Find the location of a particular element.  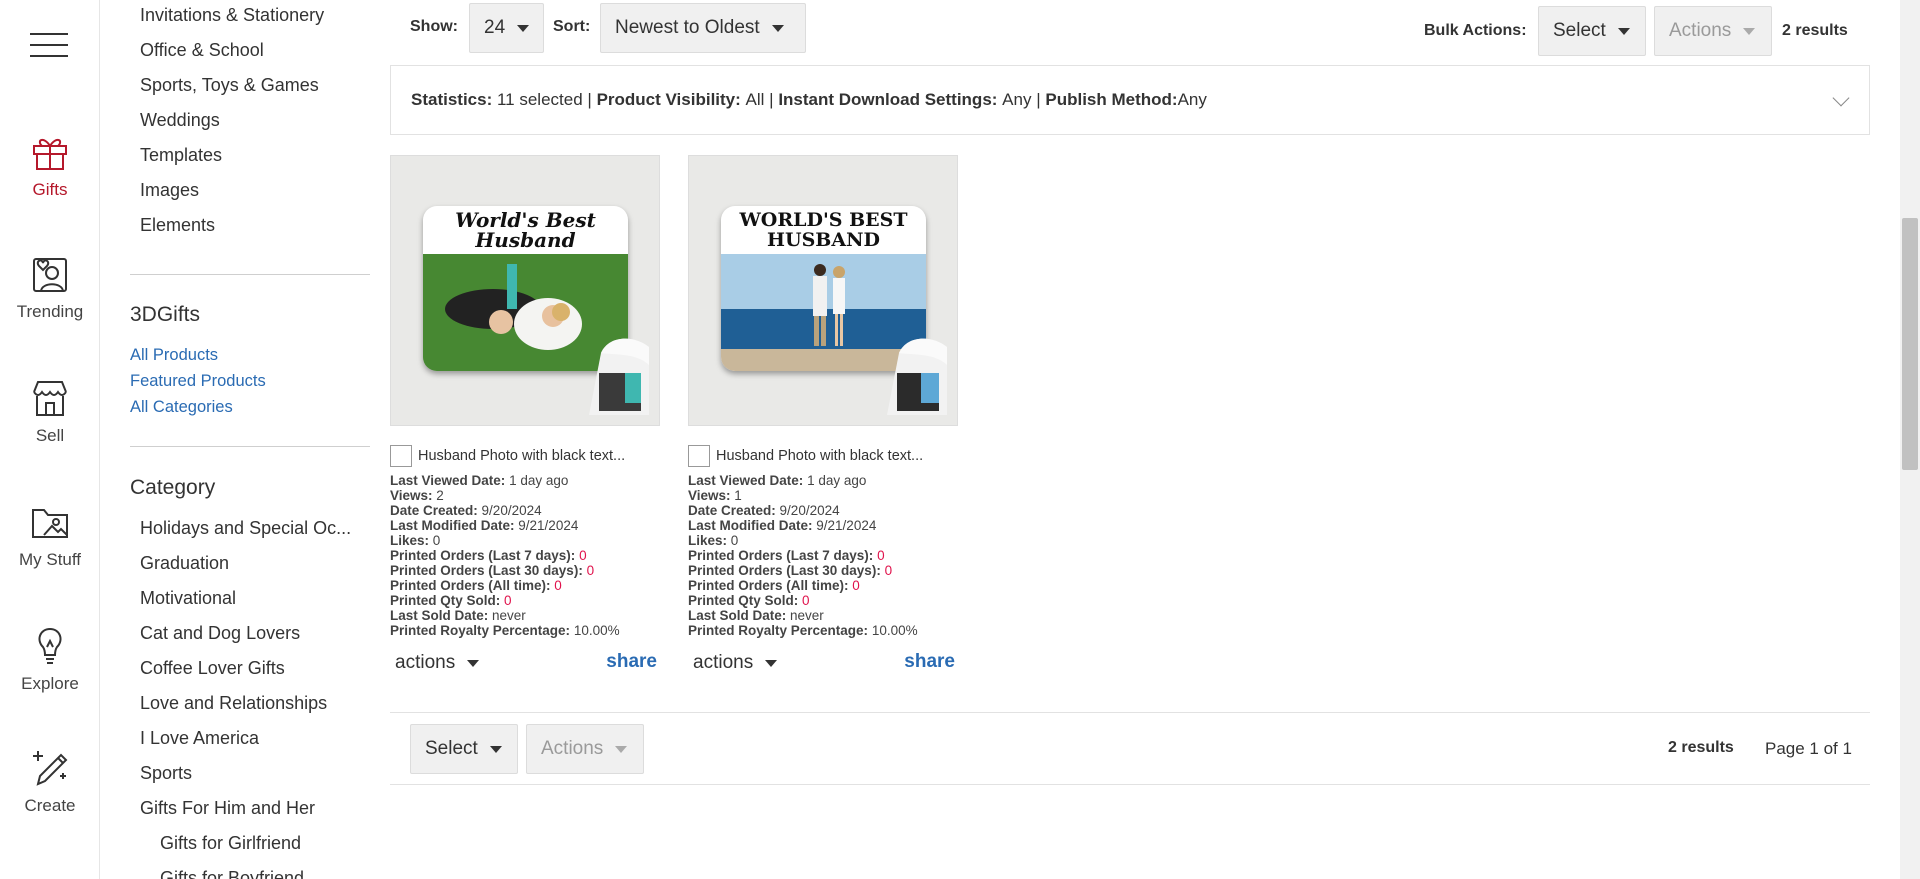

category-link: I Love America is located at coordinates (199, 738).